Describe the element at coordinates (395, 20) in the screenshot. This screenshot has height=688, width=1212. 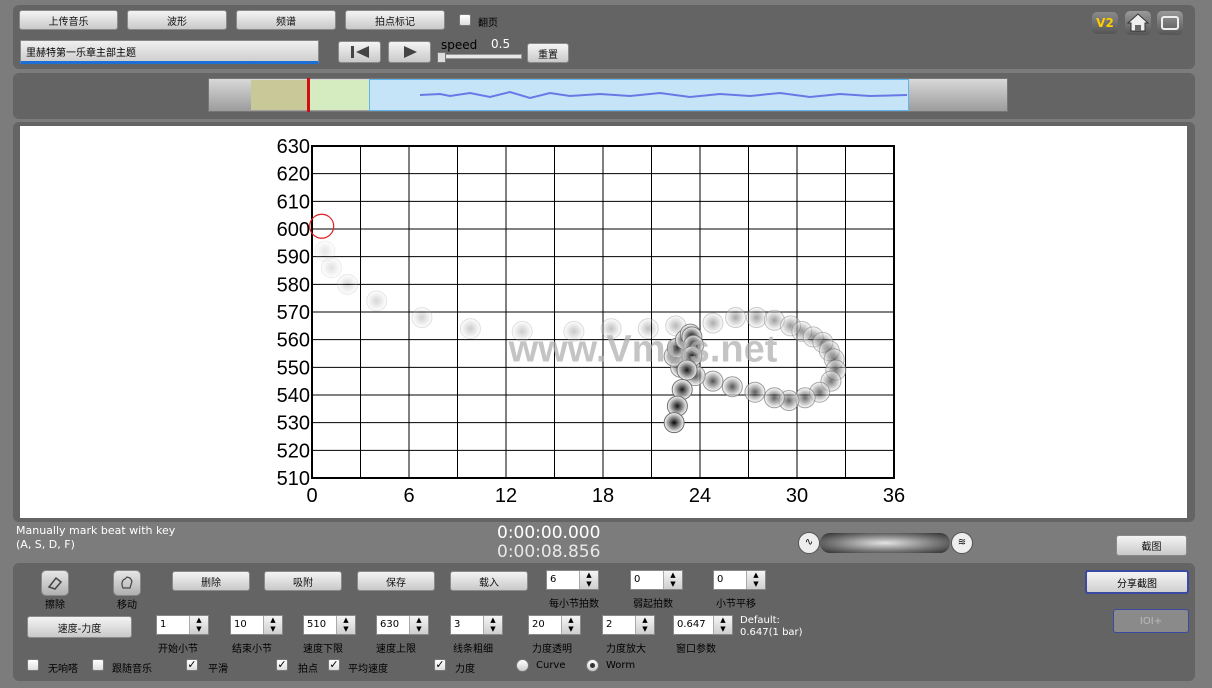
I see `beat-mark-button: 拍点标记` at that location.